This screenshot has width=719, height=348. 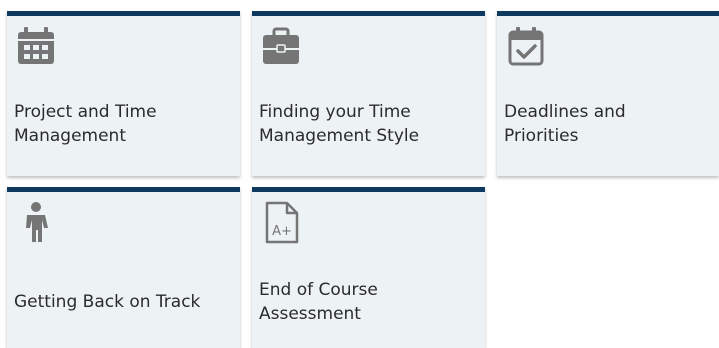 I want to click on module-title: Finding your Time Management Style, so click(x=339, y=124).